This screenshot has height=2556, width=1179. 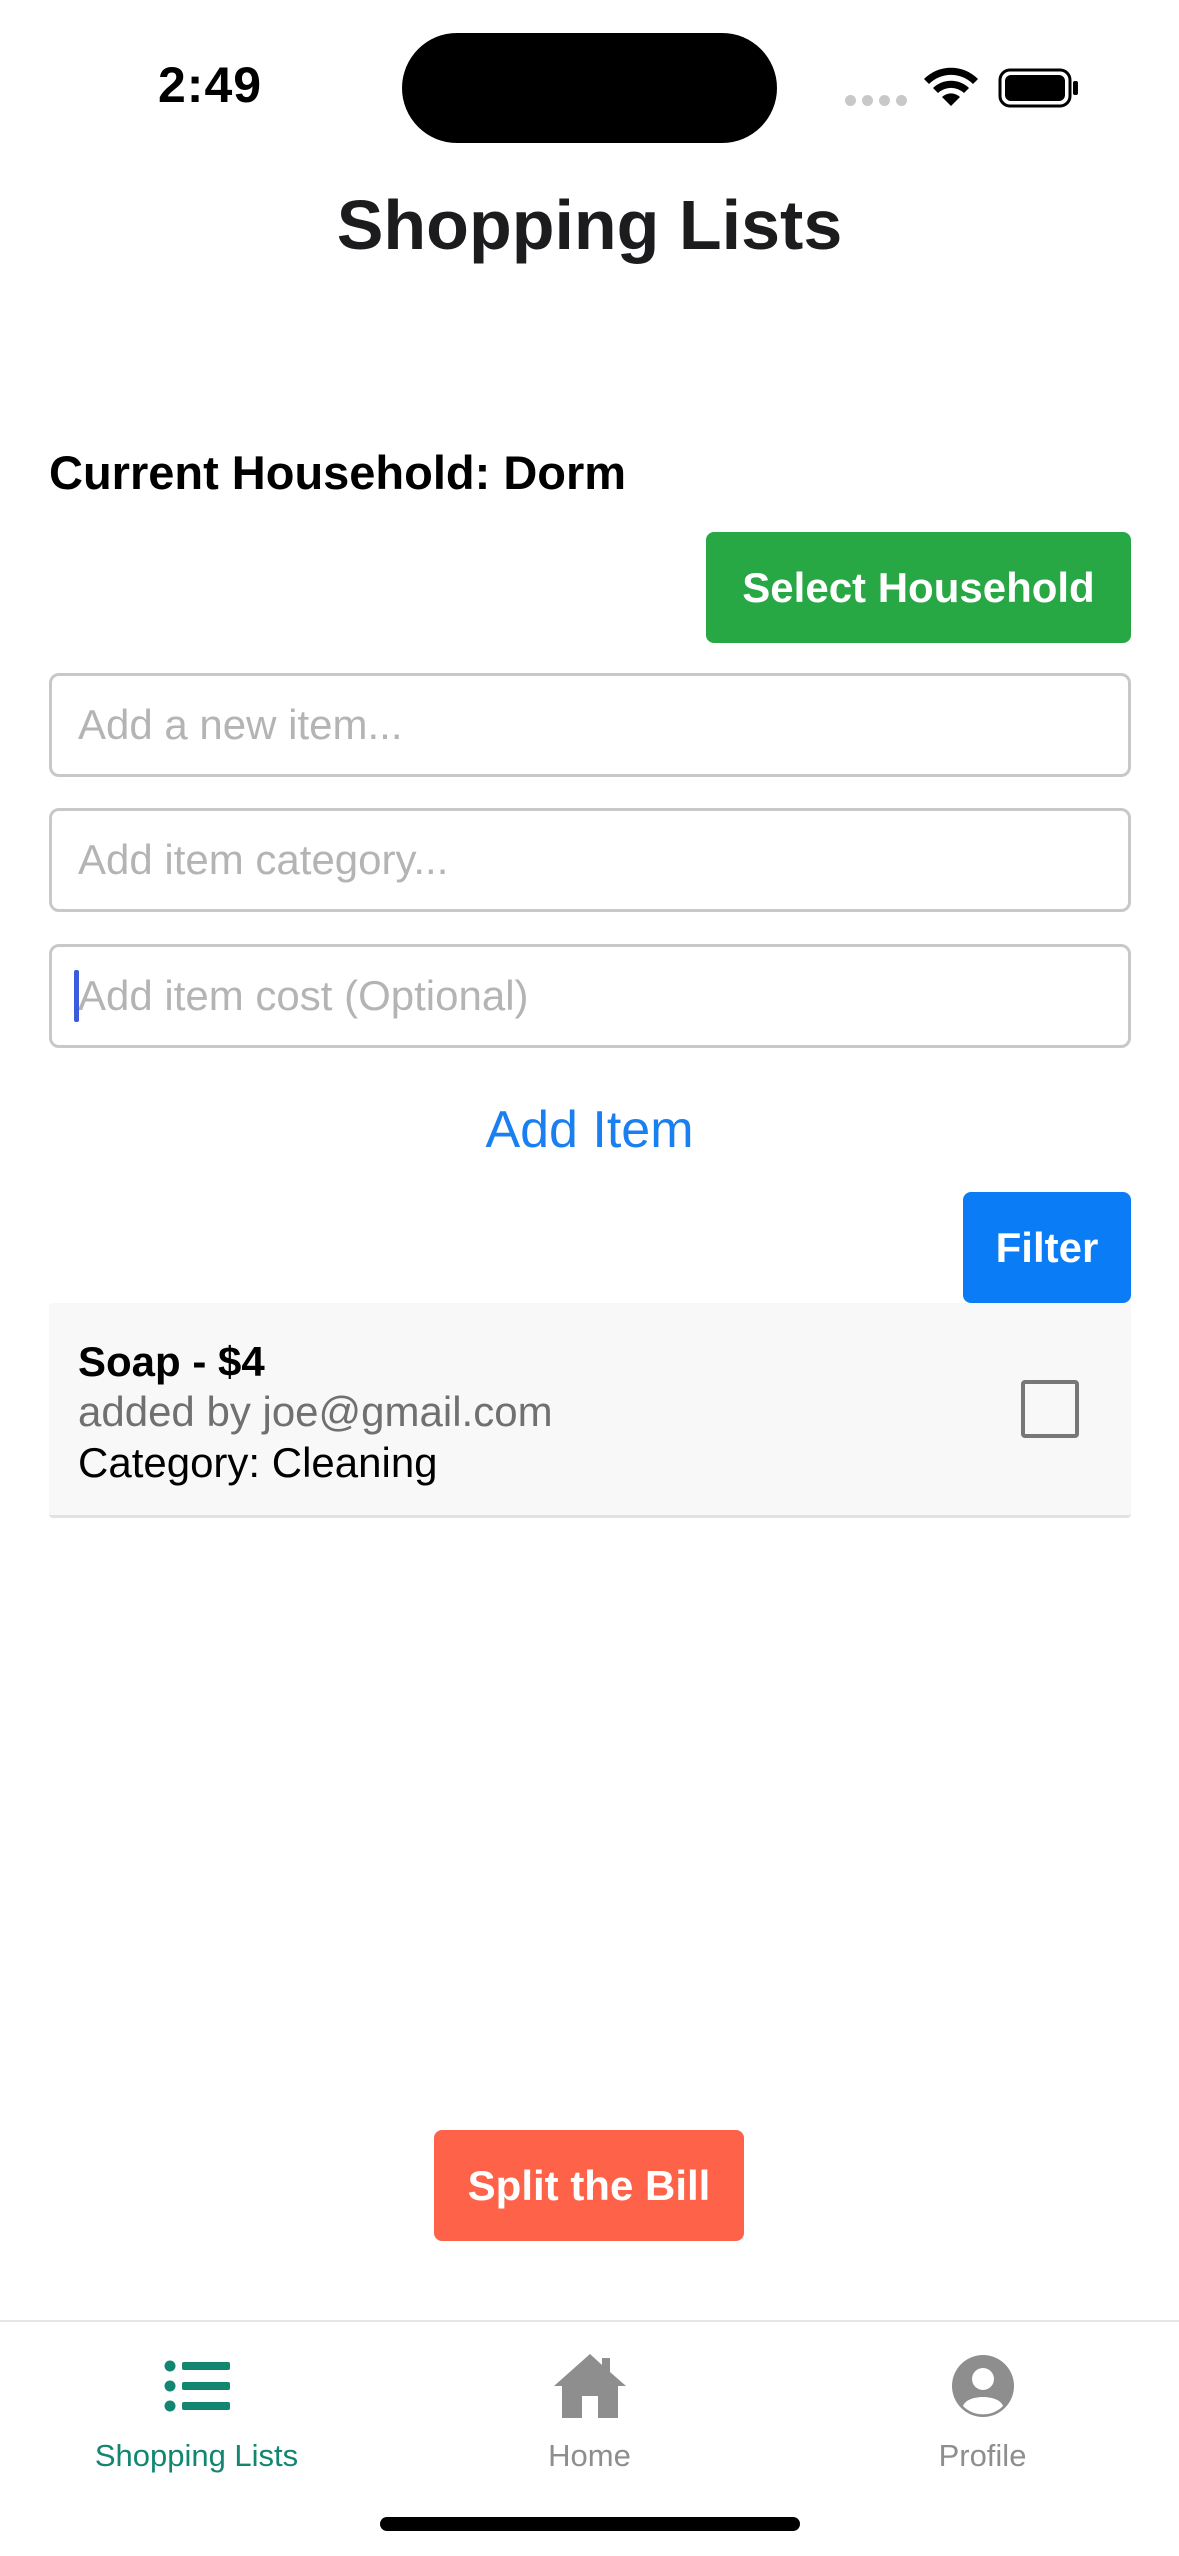 What do you see at coordinates (951, 86) in the screenshot?
I see `wifi-icon` at bounding box center [951, 86].